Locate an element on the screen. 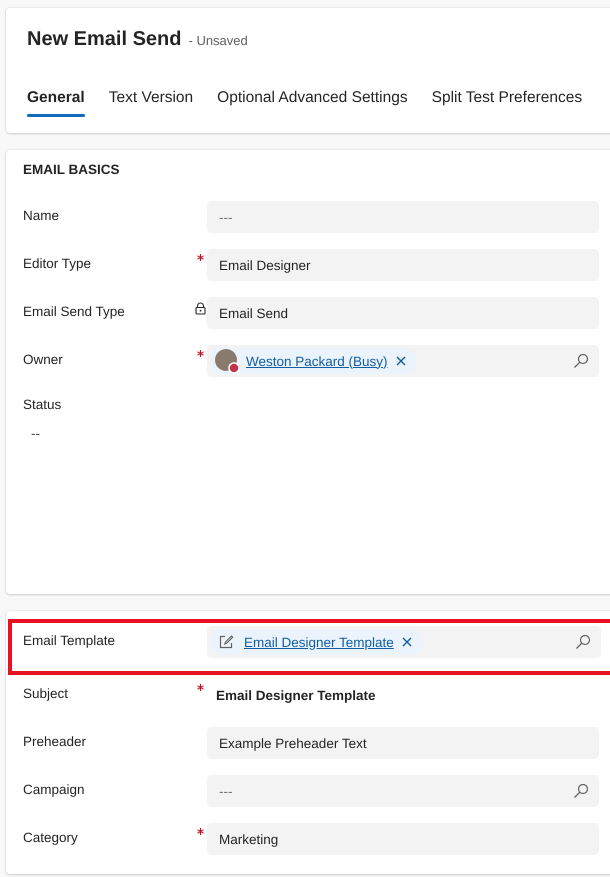 Image resolution: width=610 pixels, height=877 pixels. text-field: Marketing is located at coordinates (403, 839).